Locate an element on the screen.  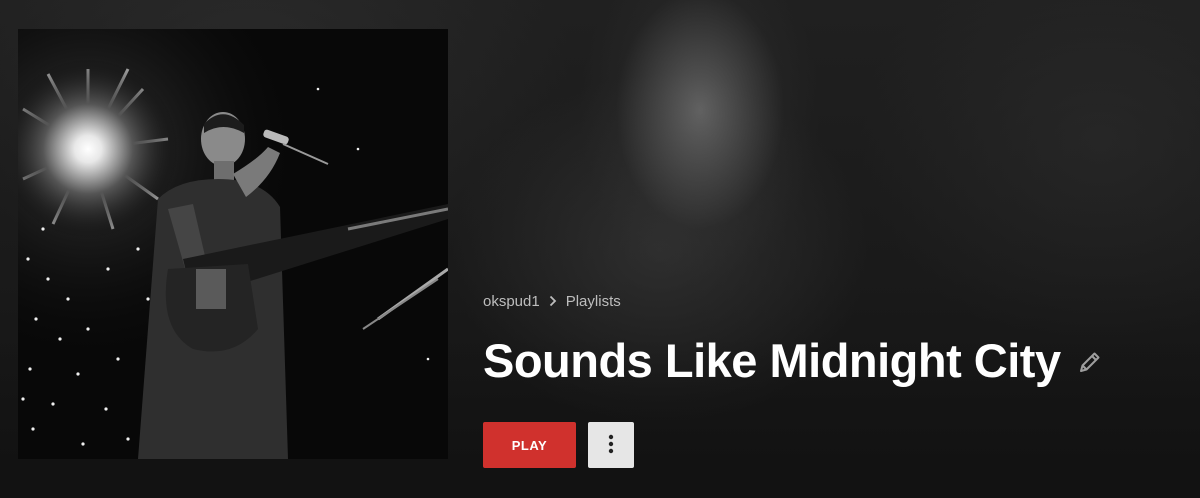
more-options-button is located at coordinates (611, 445).